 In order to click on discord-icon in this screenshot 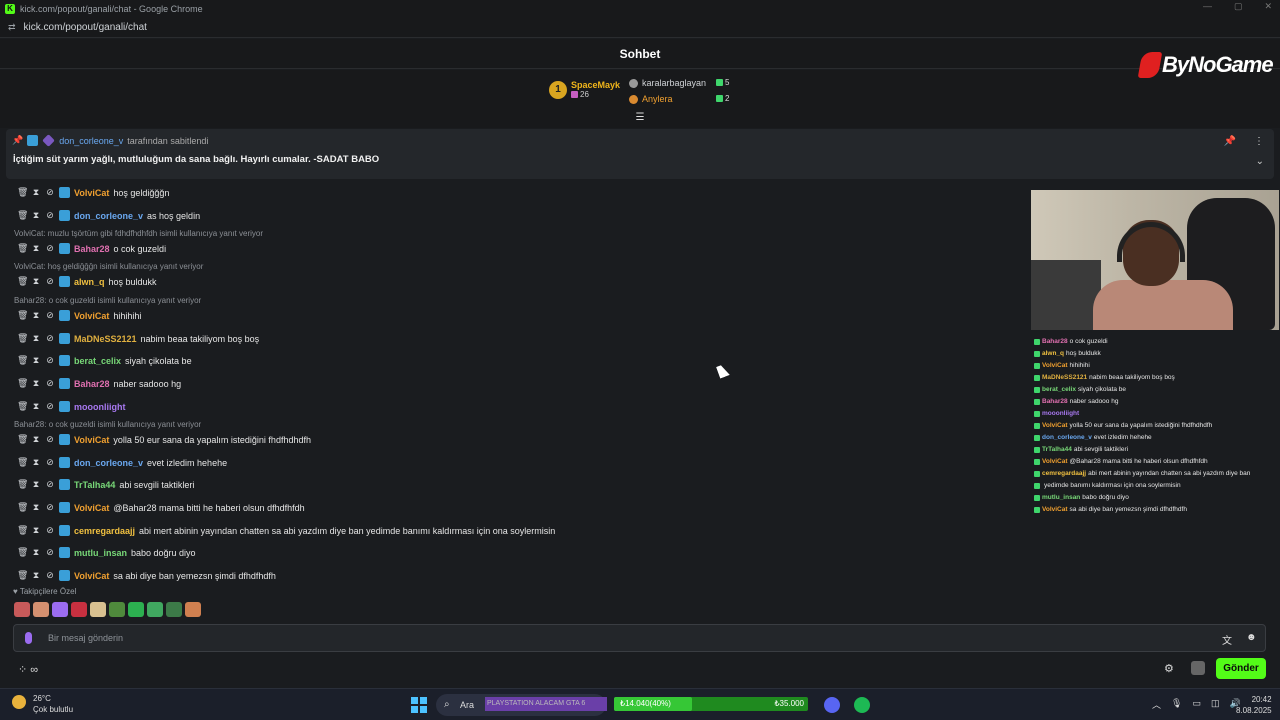, I will do `click(832, 705)`.